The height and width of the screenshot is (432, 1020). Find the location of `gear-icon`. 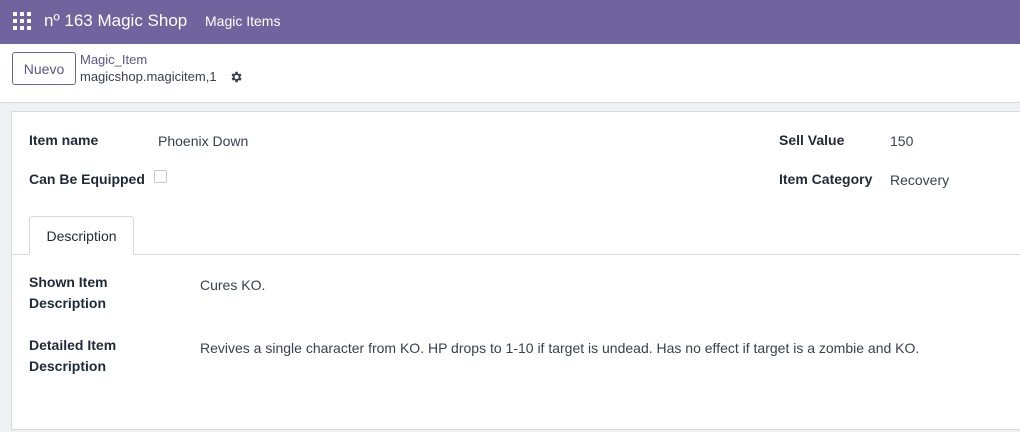

gear-icon is located at coordinates (236, 77).